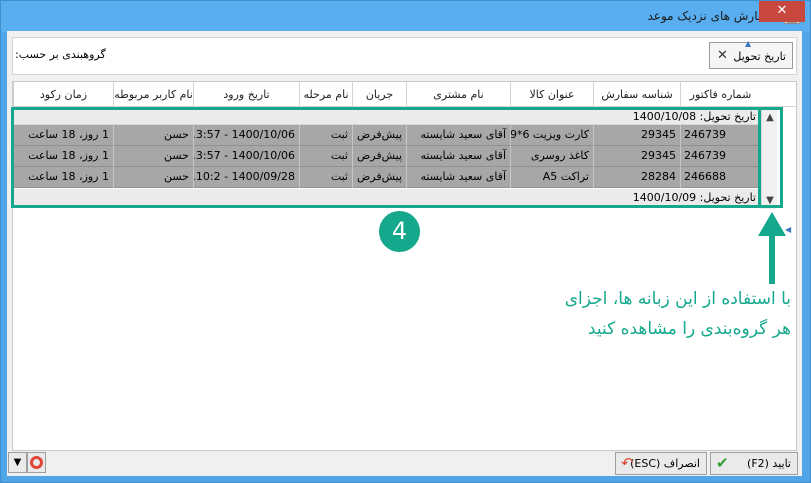 Image resolution: width=811 pixels, height=483 pixels. What do you see at coordinates (551, 156) in the screenshot?
I see `cell-product: کاغذ روسری` at bounding box center [551, 156].